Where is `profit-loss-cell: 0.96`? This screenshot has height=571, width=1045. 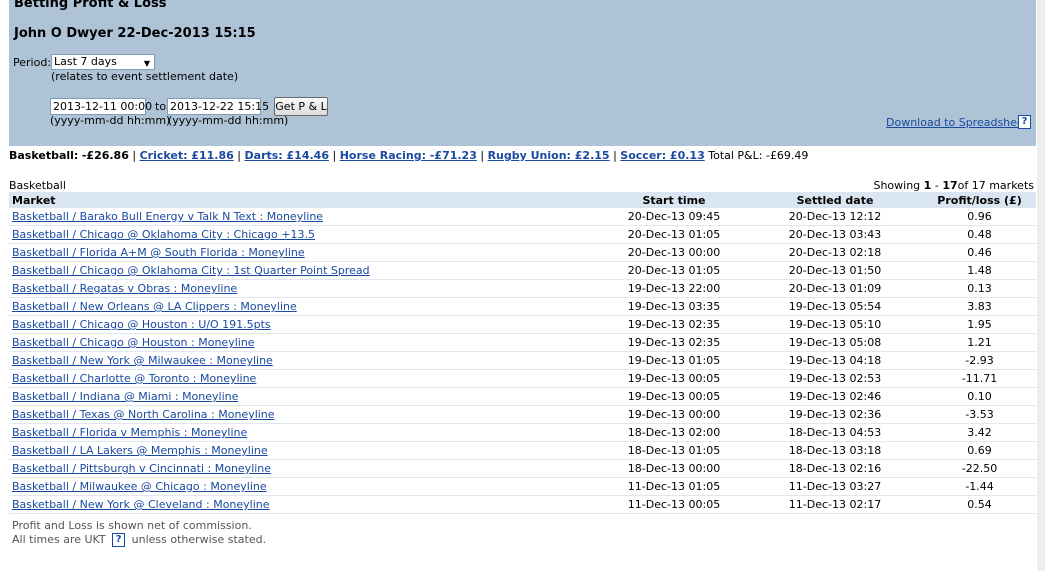
profit-loss-cell: 0.96 is located at coordinates (979, 217).